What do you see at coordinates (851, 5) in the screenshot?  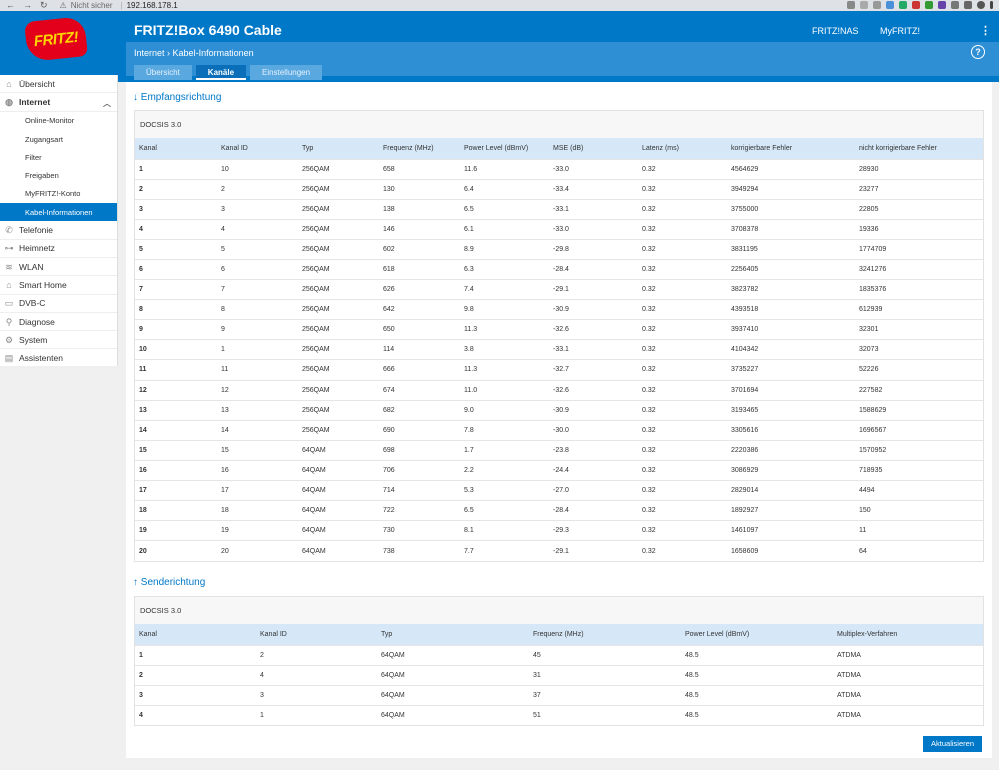 I see `key-icon` at bounding box center [851, 5].